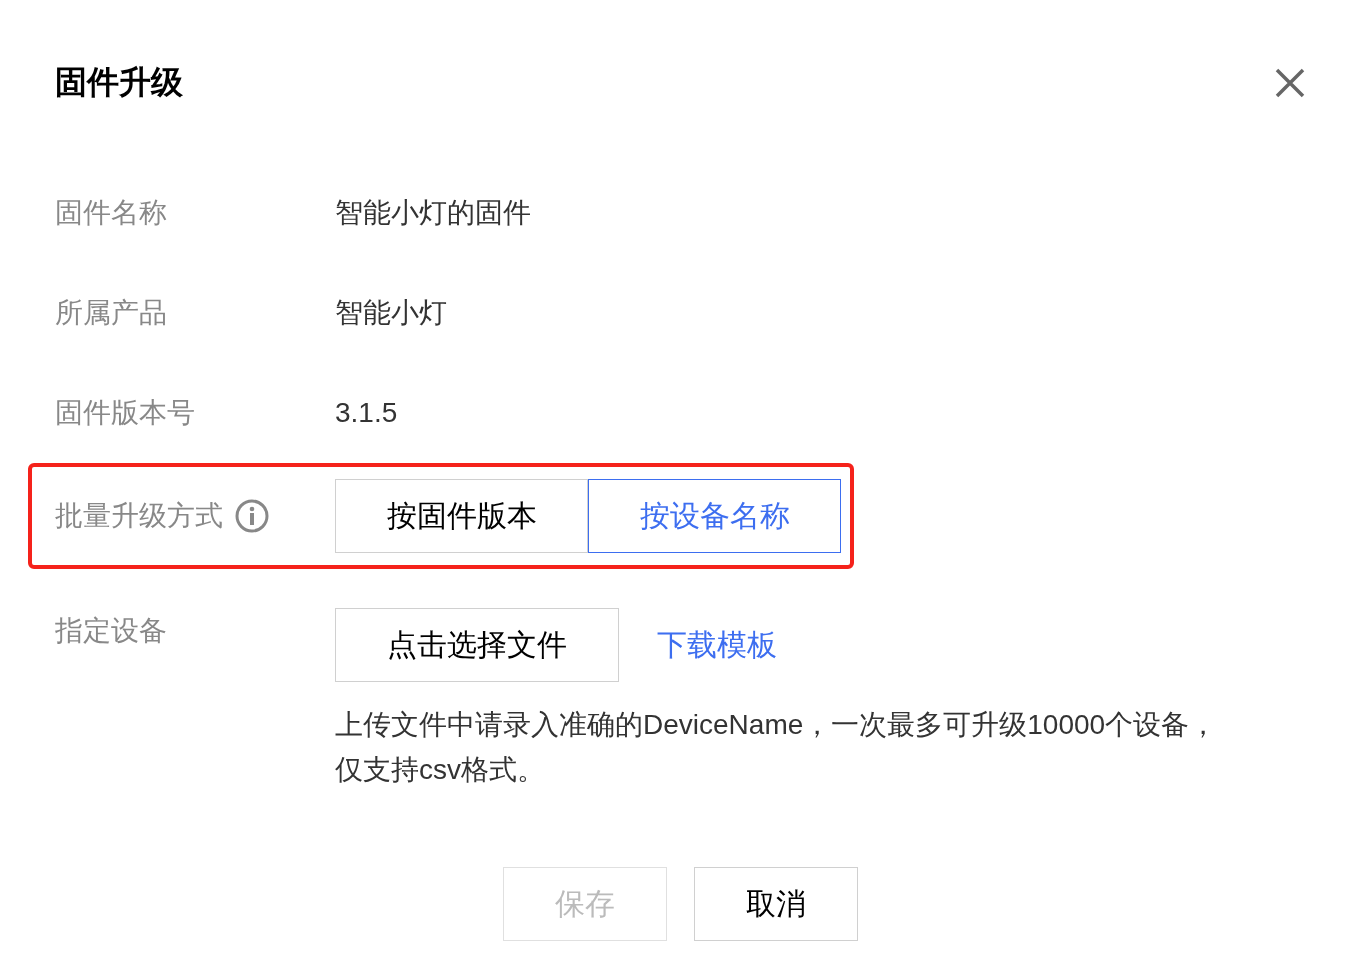 This screenshot has height=975, width=1358. I want to click on choose-file-button: 点击选择文件, so click(477, 645).